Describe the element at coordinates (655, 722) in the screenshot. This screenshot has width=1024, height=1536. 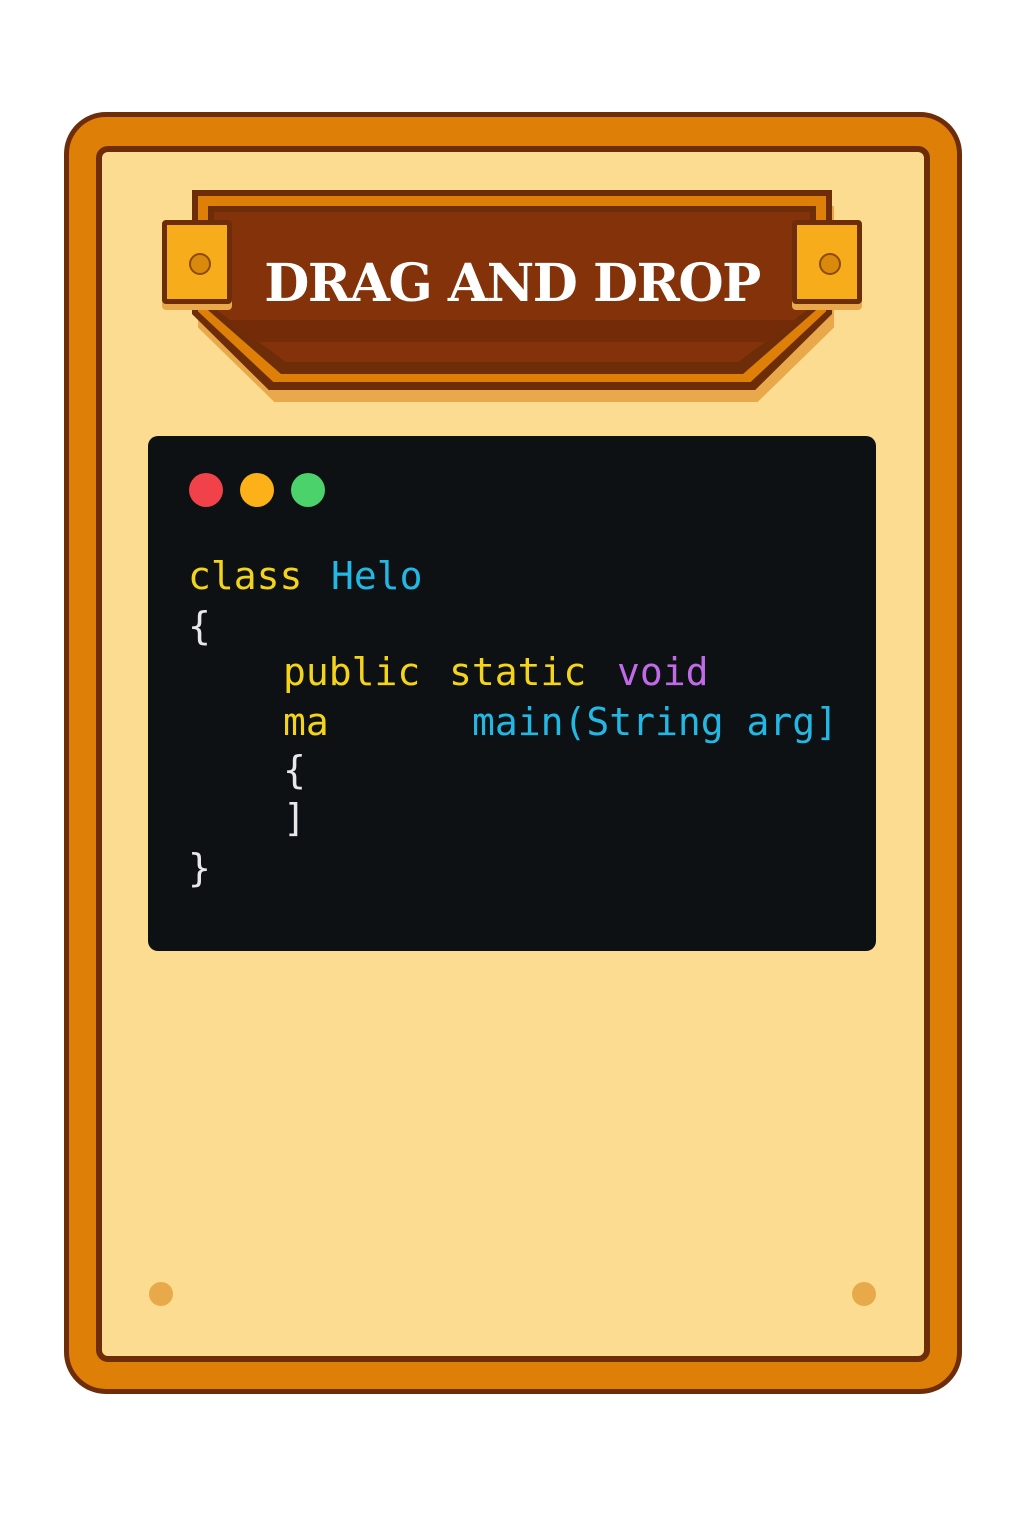
I see `main-signature-token: main(String arg]` at that location.